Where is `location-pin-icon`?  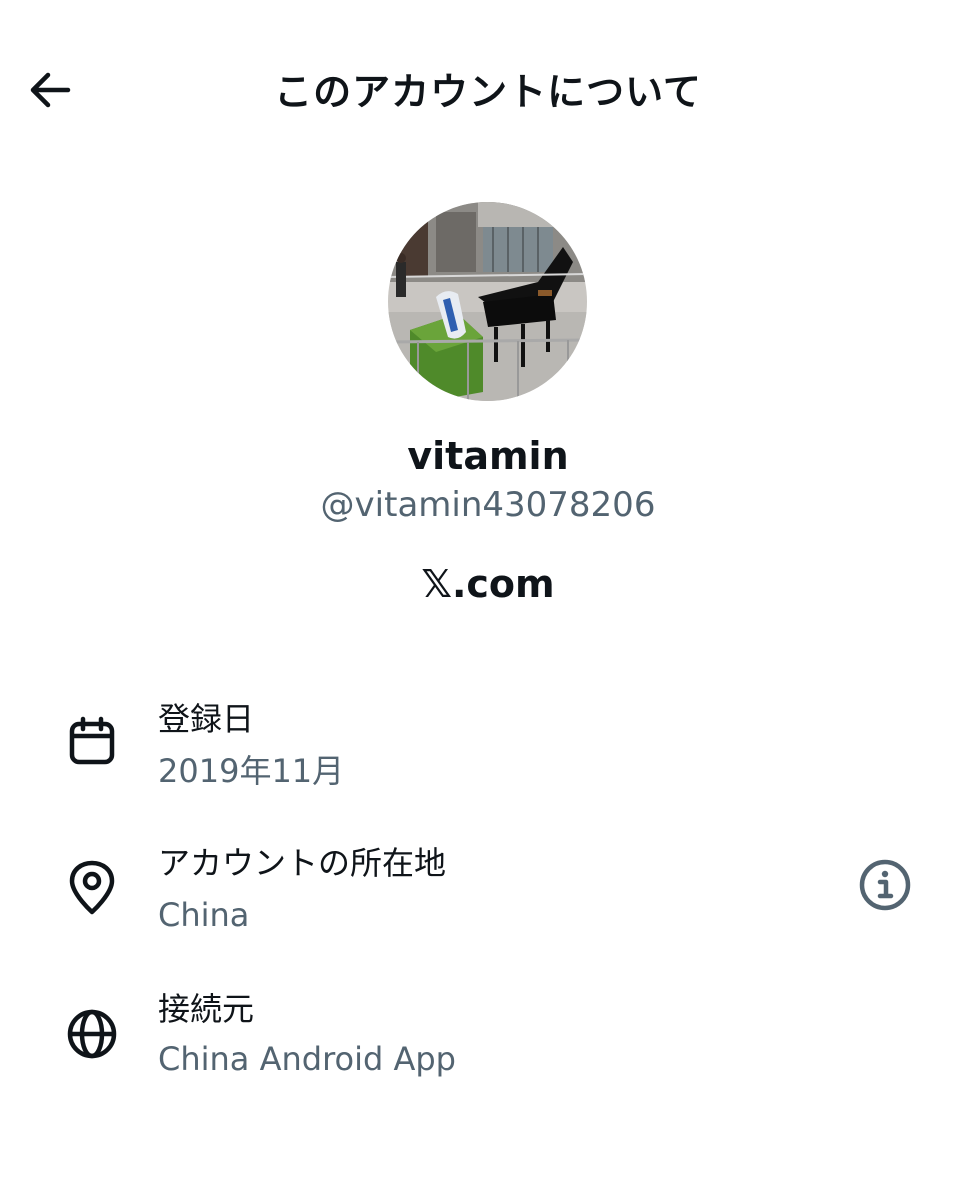
location-pin-icon is located at coordinates (92, 888).